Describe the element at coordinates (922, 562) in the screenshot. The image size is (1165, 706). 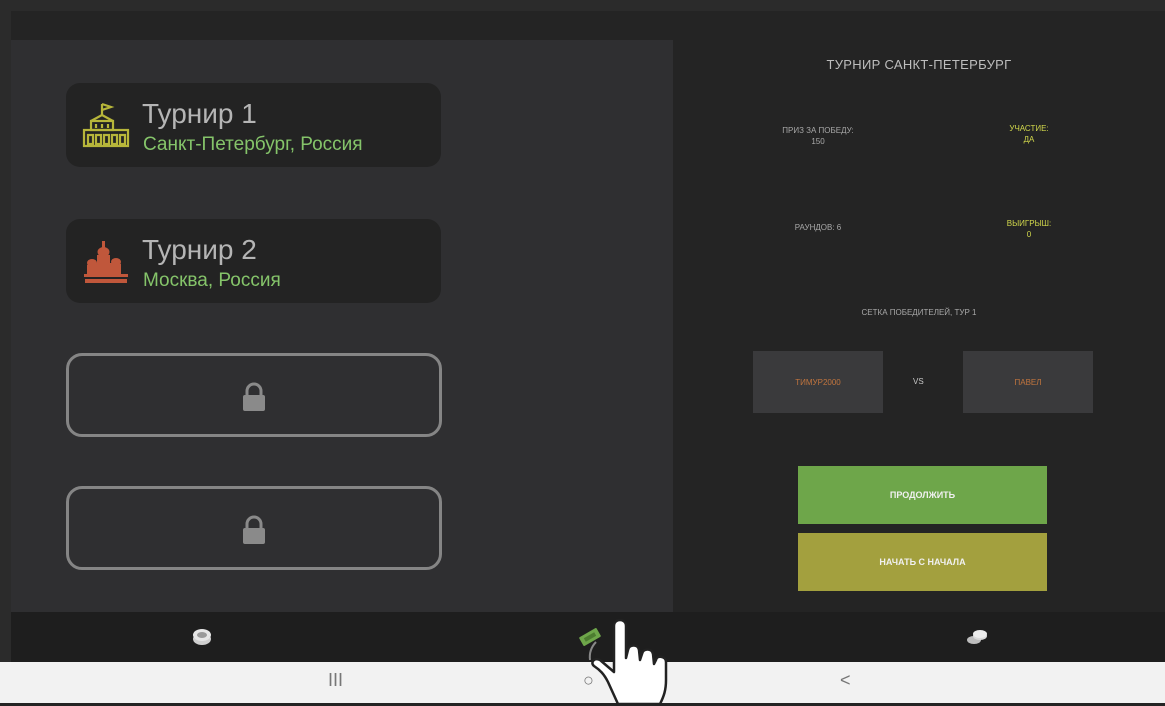
I see `restart-button: НАЧАТЬ С НАЧАЛА` at that location.